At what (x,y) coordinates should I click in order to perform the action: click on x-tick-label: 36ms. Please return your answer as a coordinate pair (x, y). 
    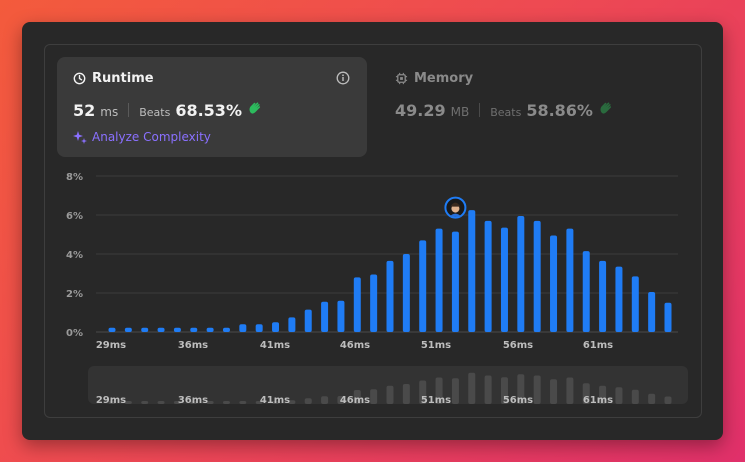
    Looking at the image, I should click on (193, 345).